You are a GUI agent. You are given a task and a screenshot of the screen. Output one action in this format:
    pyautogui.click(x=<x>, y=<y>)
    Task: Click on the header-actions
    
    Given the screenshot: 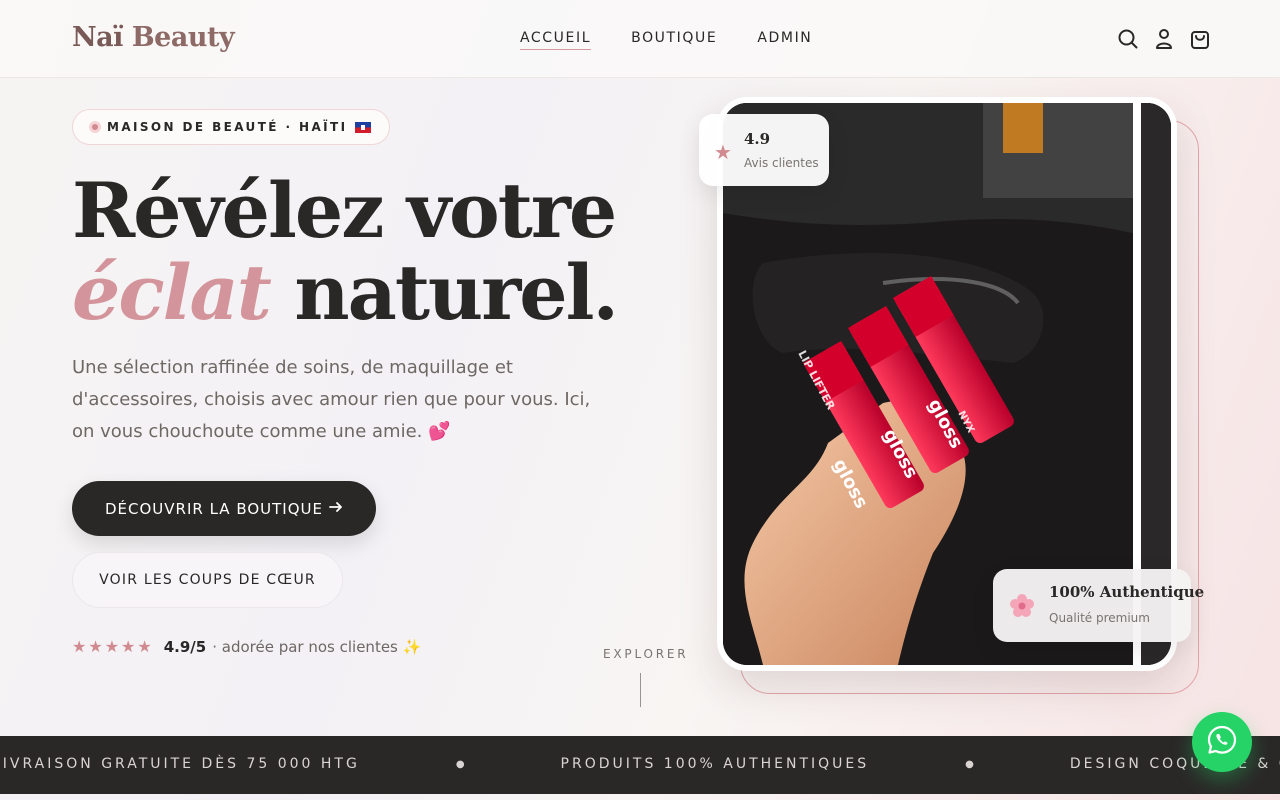 What is the action you would take?
    pyautogui.click(x=1164, y=39)
    